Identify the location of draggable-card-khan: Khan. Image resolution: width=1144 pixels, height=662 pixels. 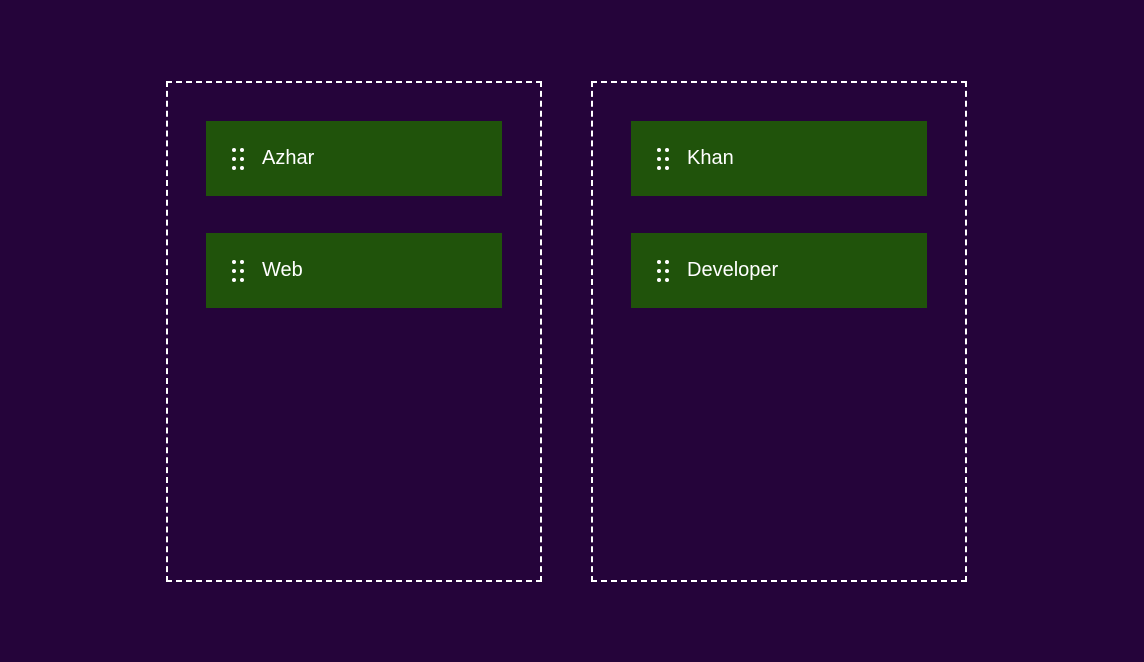
(779, 158).